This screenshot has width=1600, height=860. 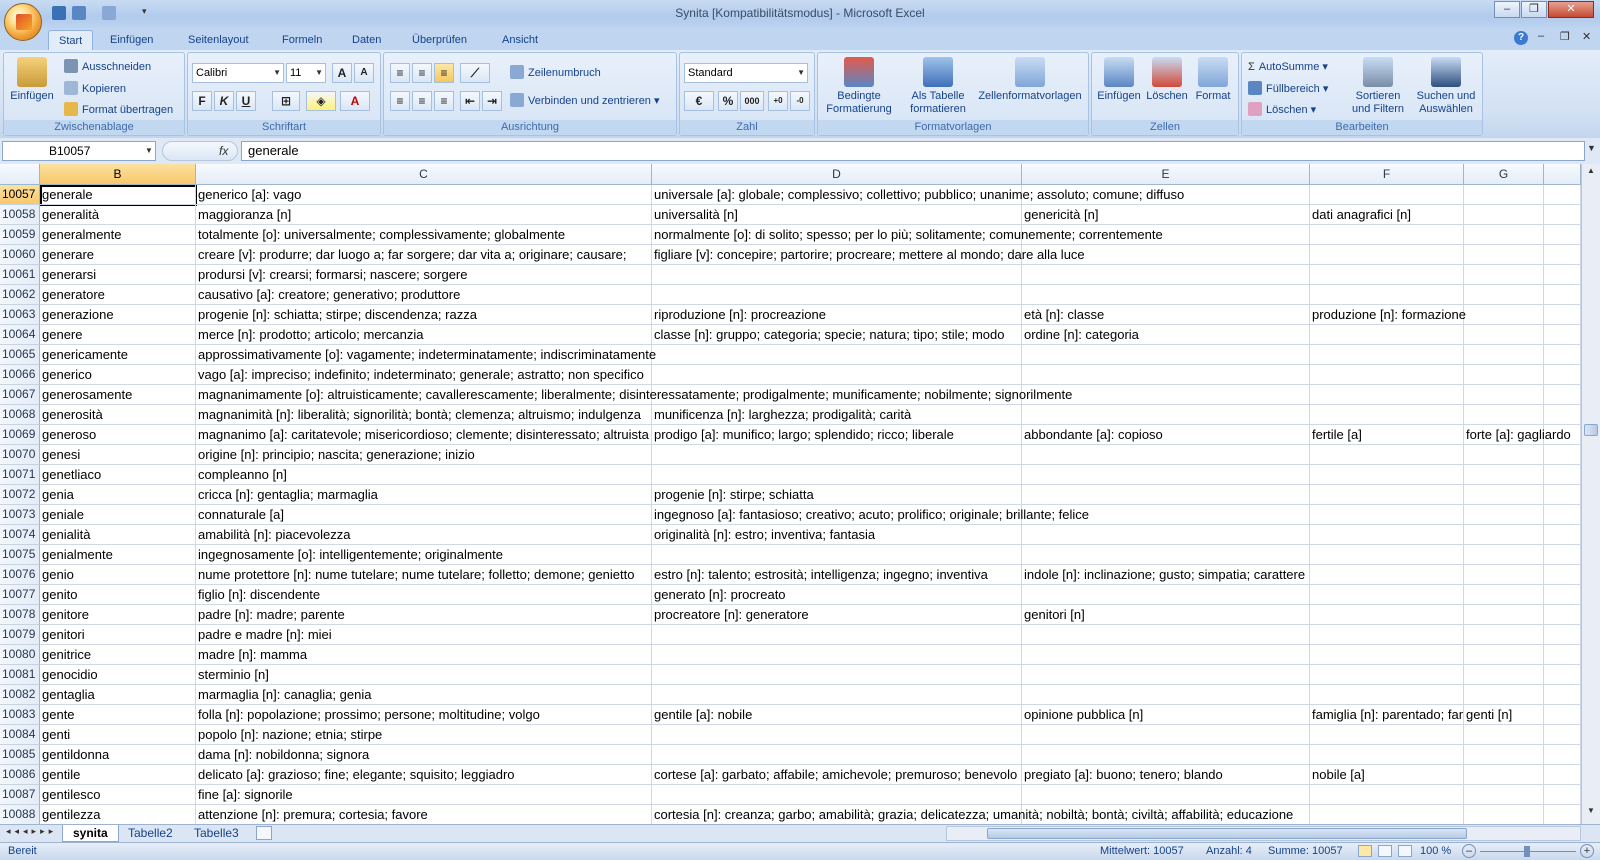 I want to click on cell-c: madre [n]: mamma, so click(x=424, y=655).